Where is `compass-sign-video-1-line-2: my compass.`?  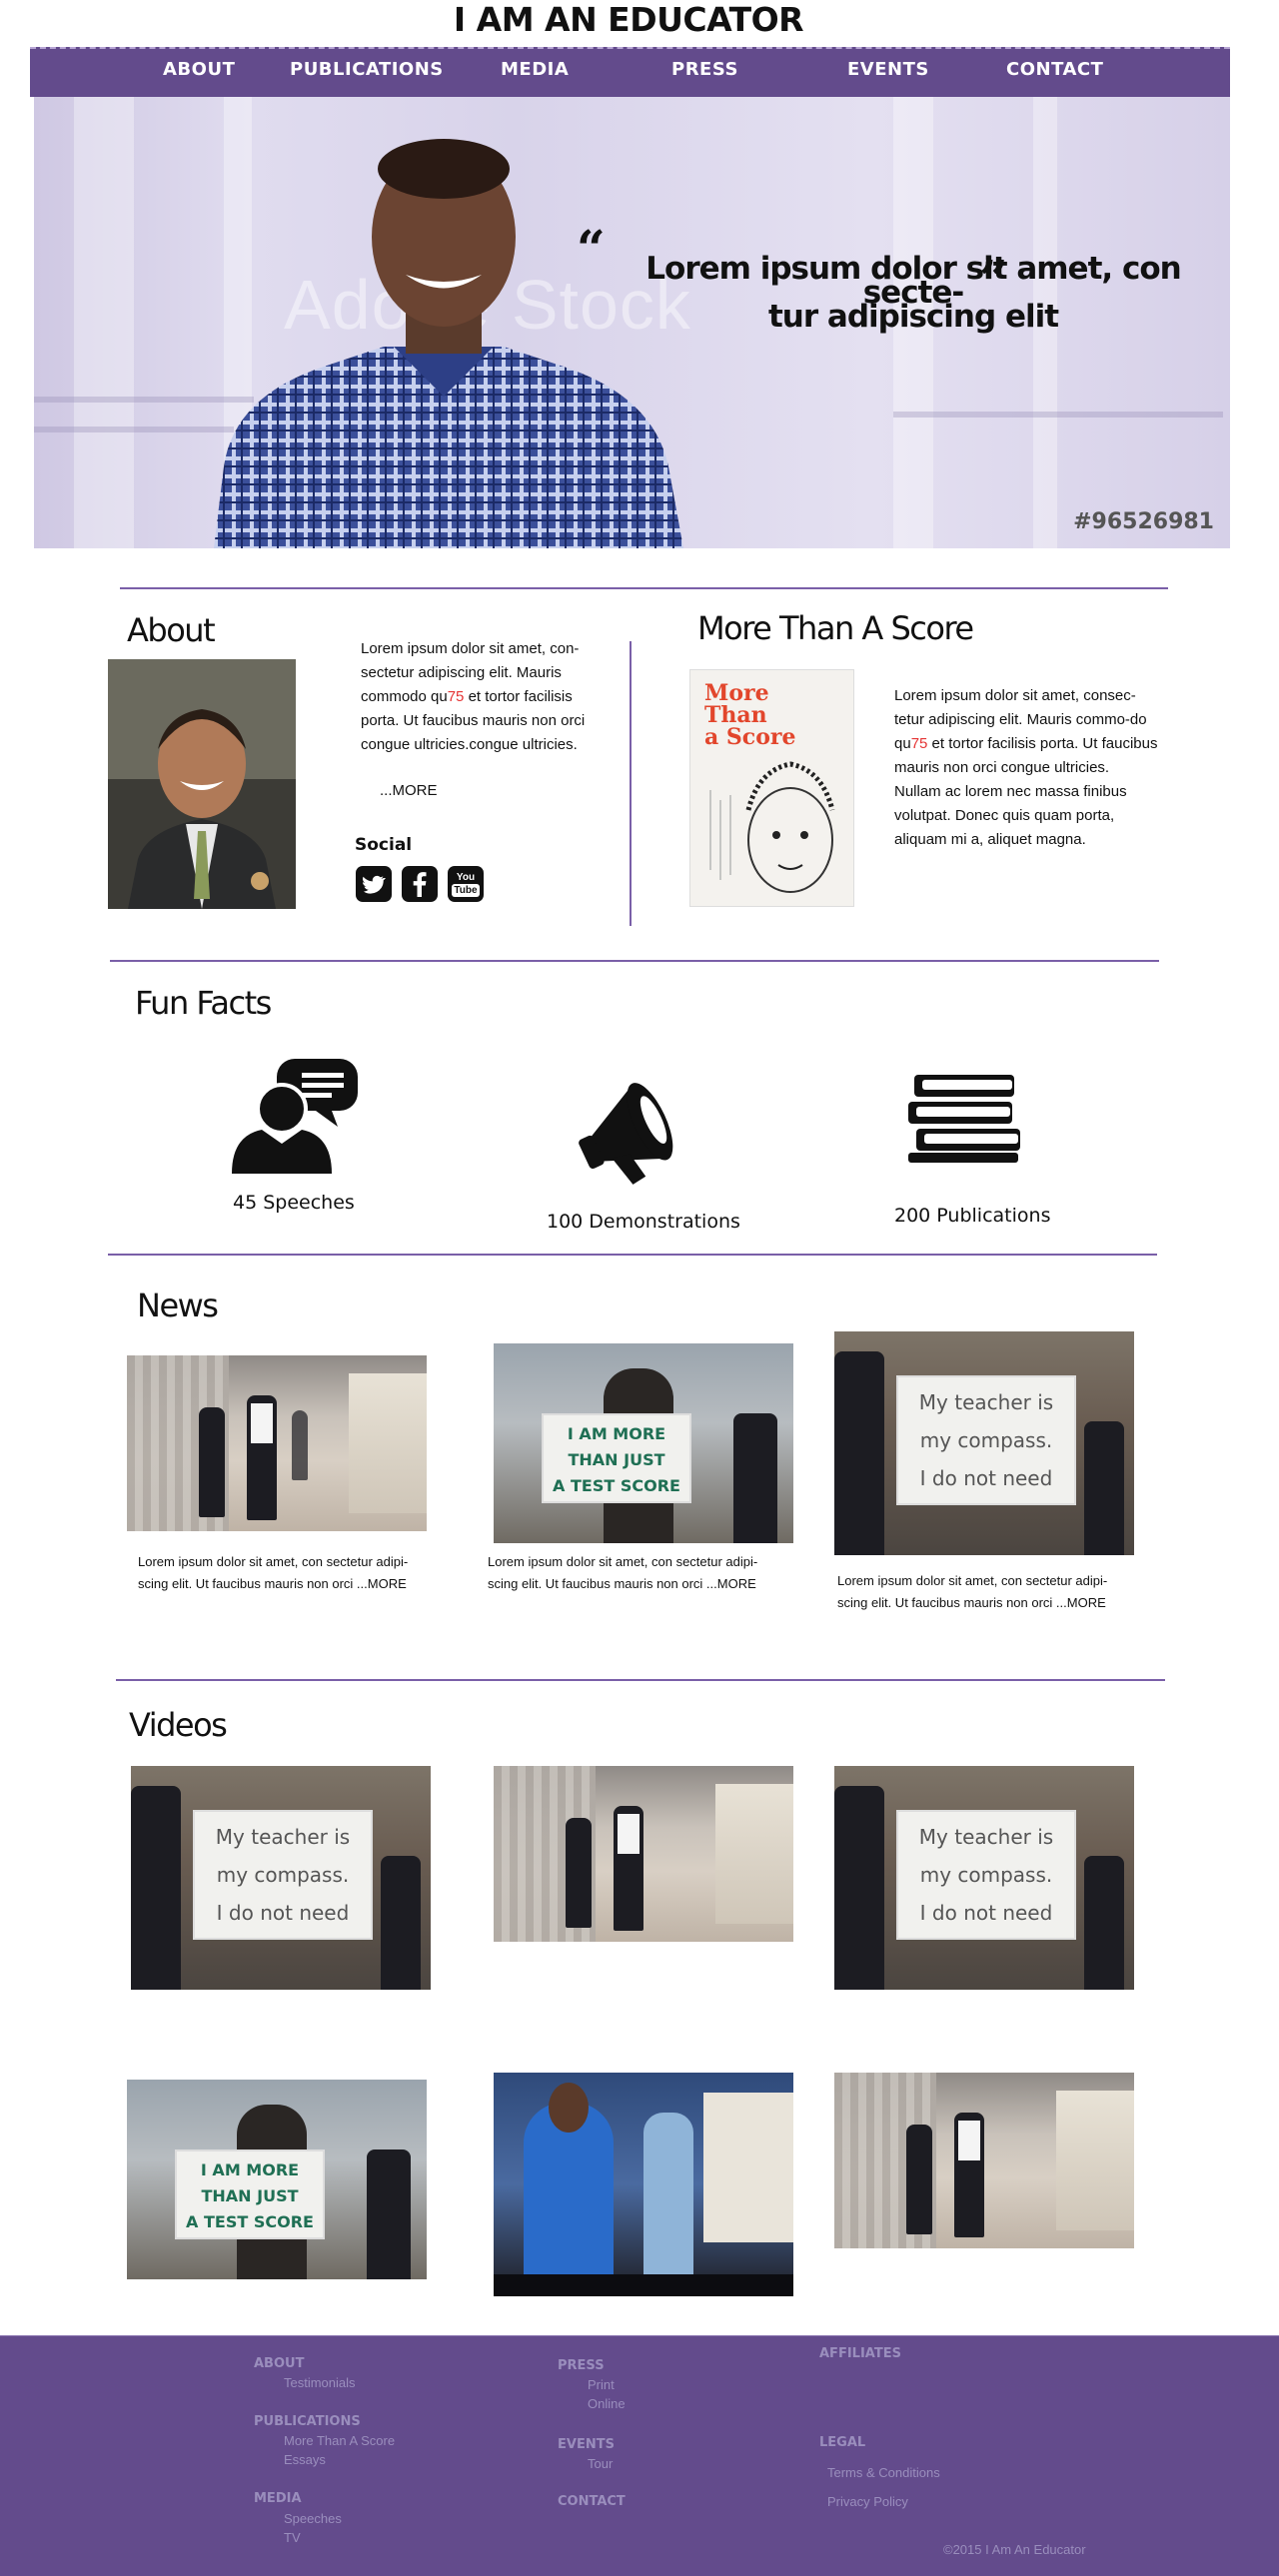
compass-sign-video-1-line-2: my compass. is located at coordinates (283, 1875).